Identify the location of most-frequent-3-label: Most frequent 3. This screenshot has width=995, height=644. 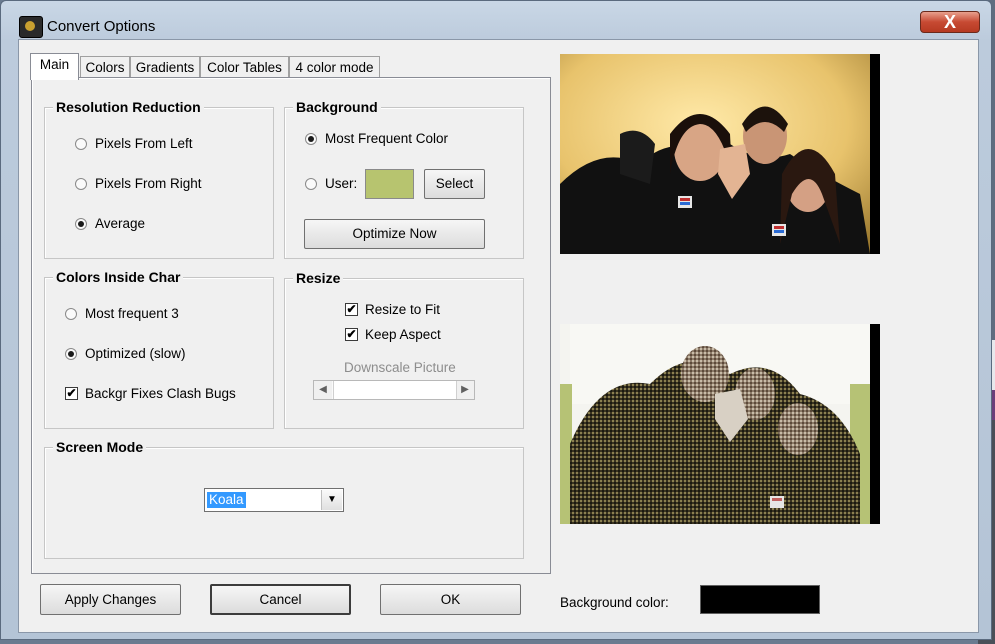
(132, 314).